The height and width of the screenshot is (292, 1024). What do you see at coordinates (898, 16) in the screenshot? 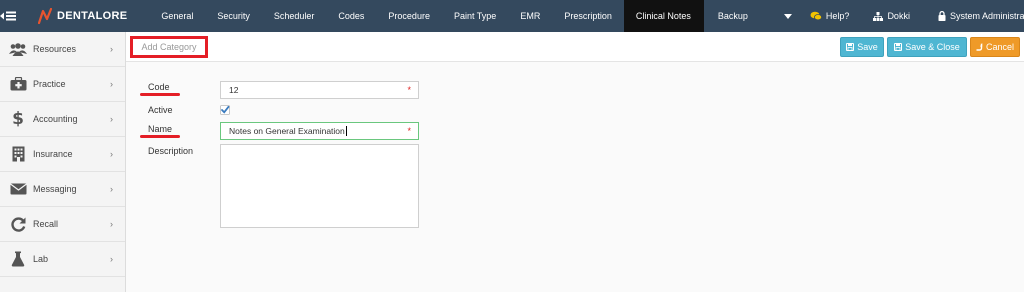
I see `clinic-label: Dokki` at bounding box center [898, 16].